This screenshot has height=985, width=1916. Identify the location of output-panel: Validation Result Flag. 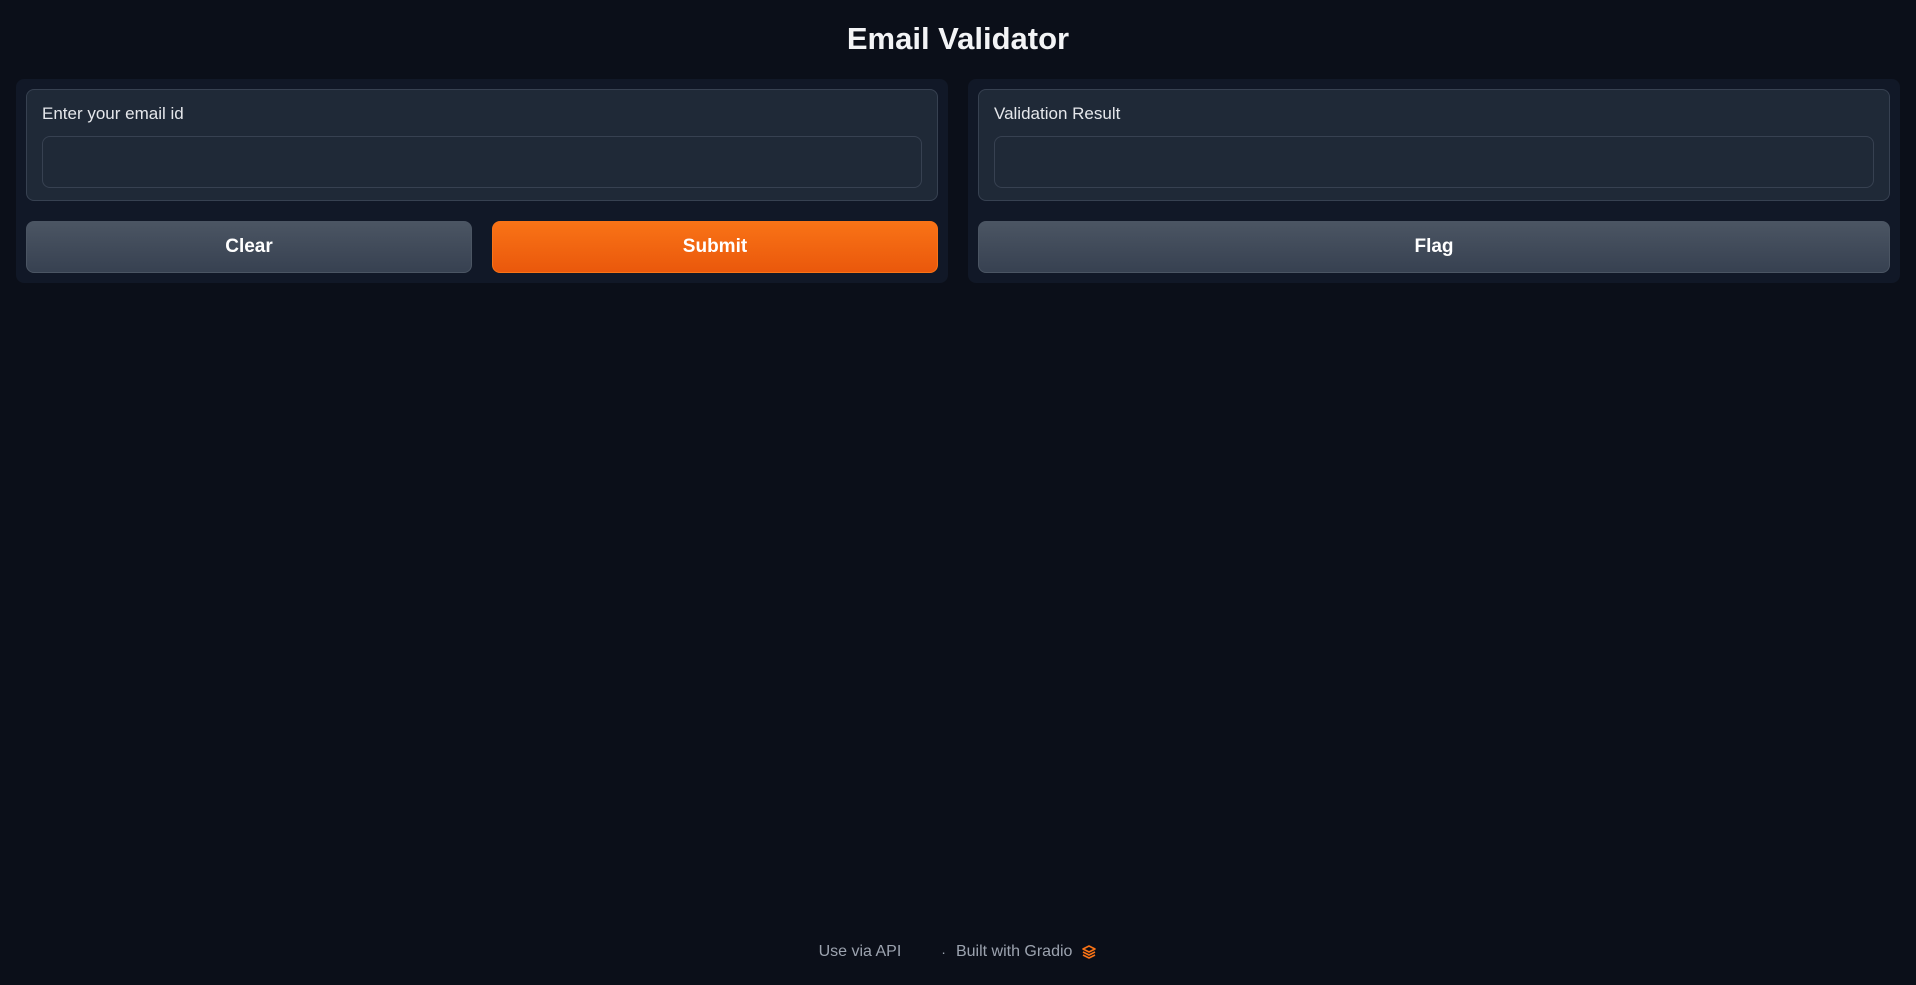
(1434, 181).